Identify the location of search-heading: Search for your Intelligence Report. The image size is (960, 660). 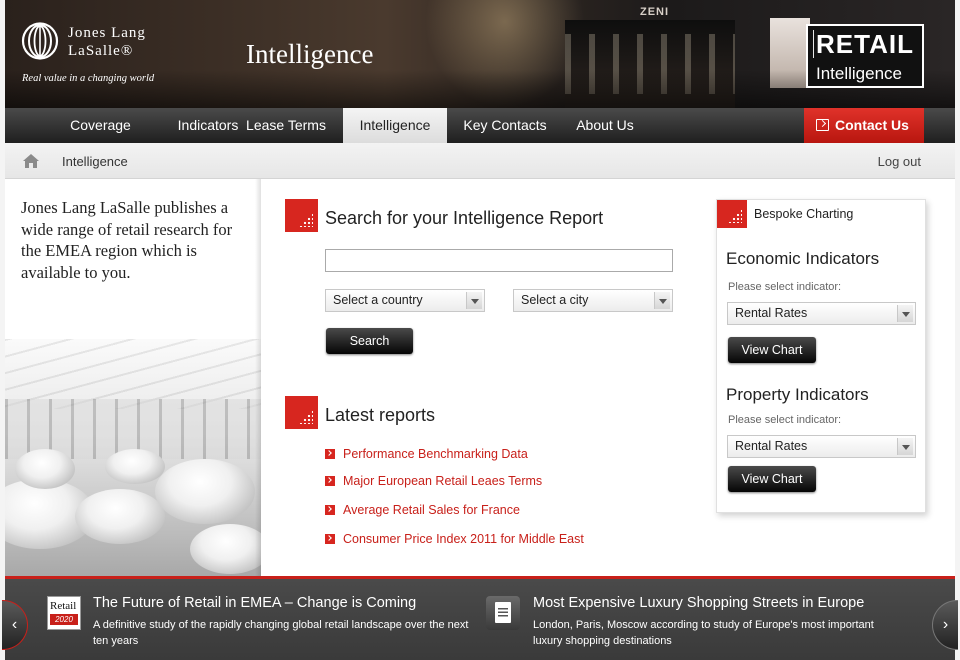
(464, 218).